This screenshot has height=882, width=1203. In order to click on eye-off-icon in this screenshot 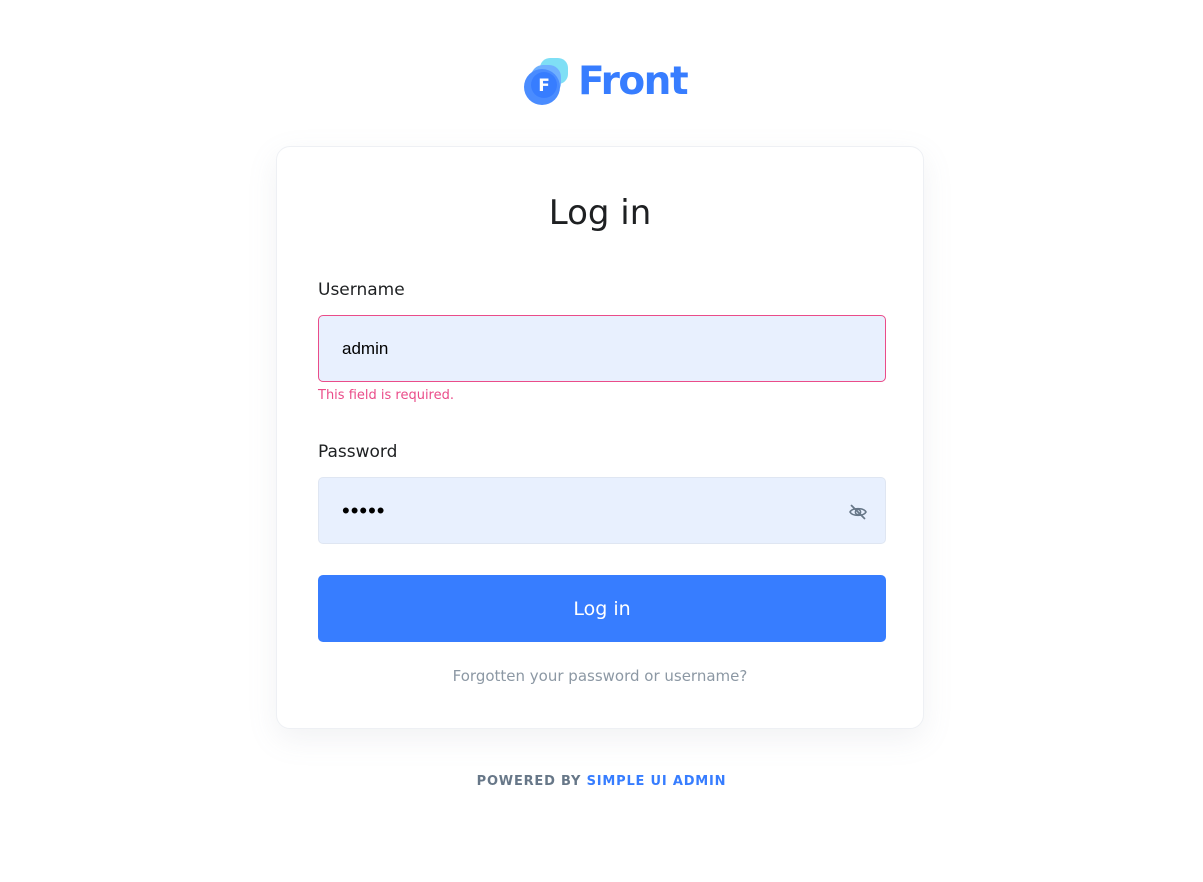, I will do `click(858, 512)`.